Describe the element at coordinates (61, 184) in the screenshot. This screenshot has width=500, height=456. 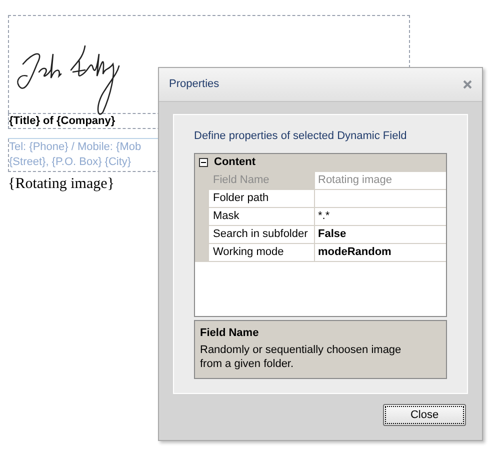
I see `rotating-image-field: {Rotating image}` at that location.